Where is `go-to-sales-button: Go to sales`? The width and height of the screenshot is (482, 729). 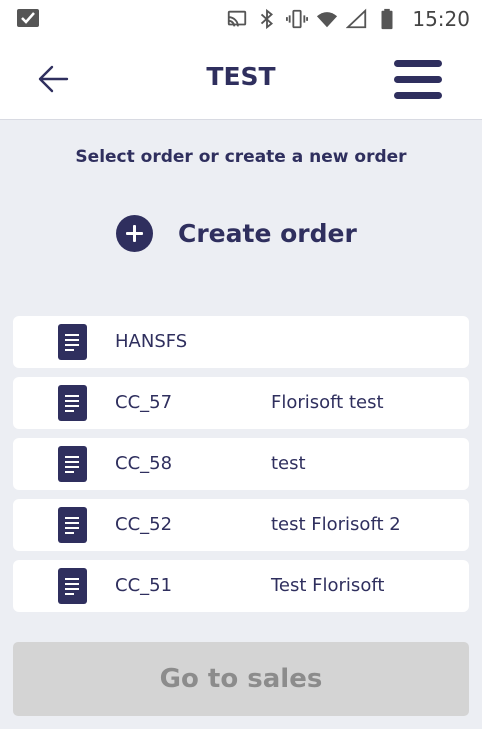
go-to-sales-button: Go to sales is located at coordinates (241, 679).